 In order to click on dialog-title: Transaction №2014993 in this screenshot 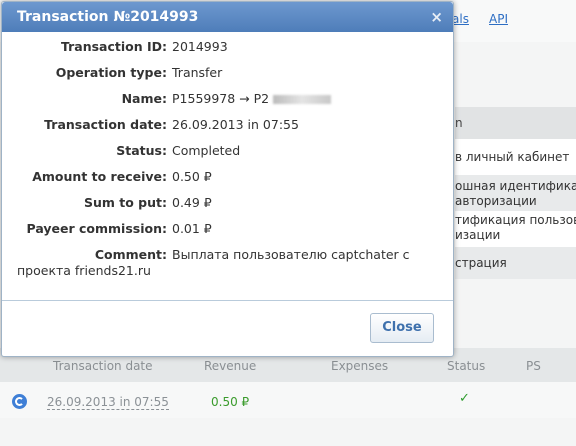, I will do `click(108, 17)`.